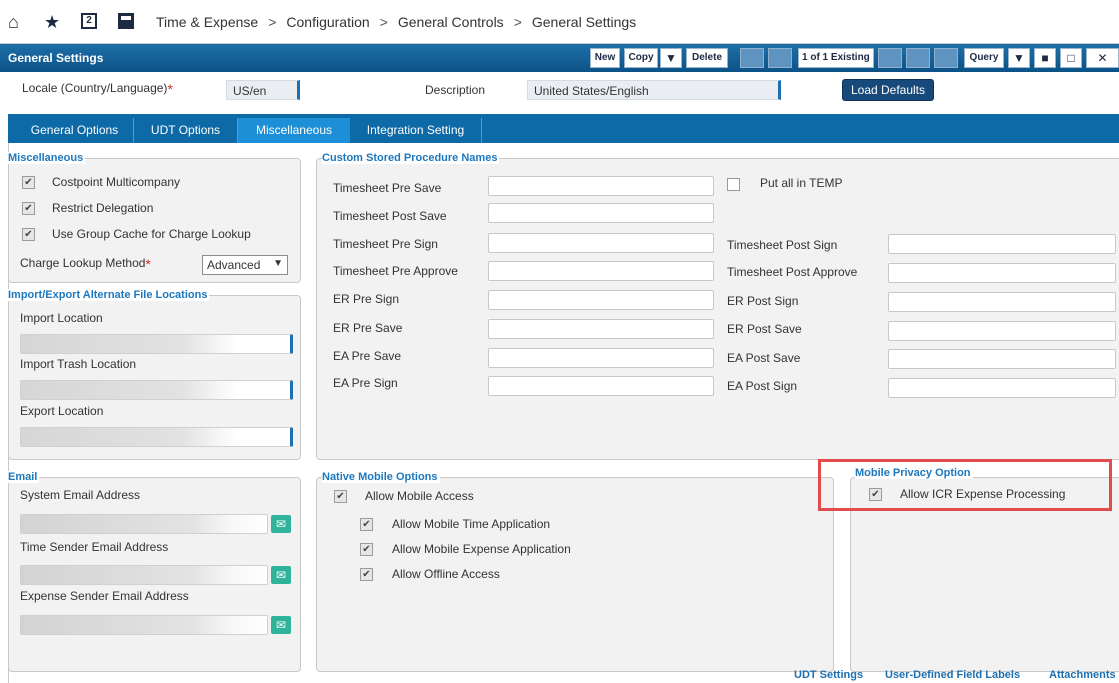 This screenshot has width=1119, height=683. What do you see at coordinates (390, 216) in the screenshot?
I see `timesheet-post-save-label: Timesheet Post Save` at bounding box center [390, 216].